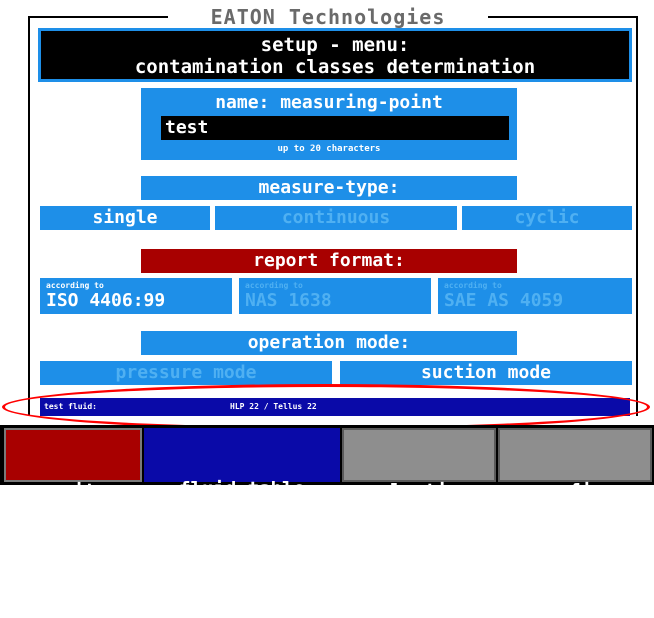 This screenshot has width=654, height=618. I want to click on report-format-nas-prefix: according to, so click(274, 285).